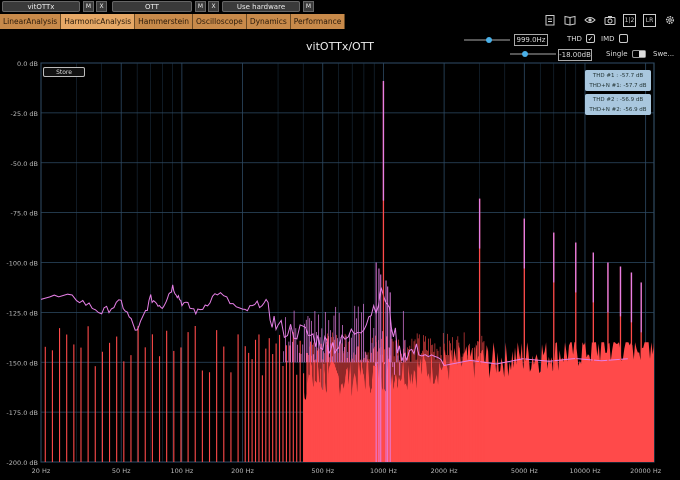 This screenshot has width=680, height=480. What do you see at coordinates (531, 40) in the screenshot?
I see `frequency-field: 999.0Hz` at bounding box center [531, 40].